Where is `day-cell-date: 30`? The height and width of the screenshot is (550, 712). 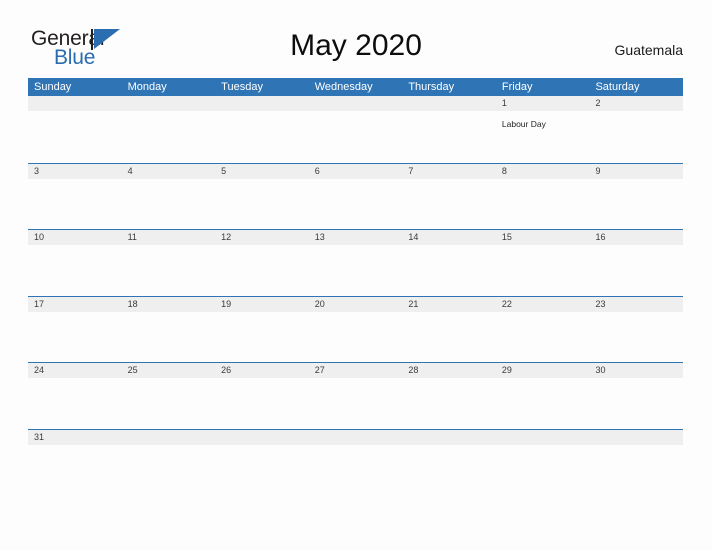
day-cell-date: 30 is located at coordinates (636, 370).